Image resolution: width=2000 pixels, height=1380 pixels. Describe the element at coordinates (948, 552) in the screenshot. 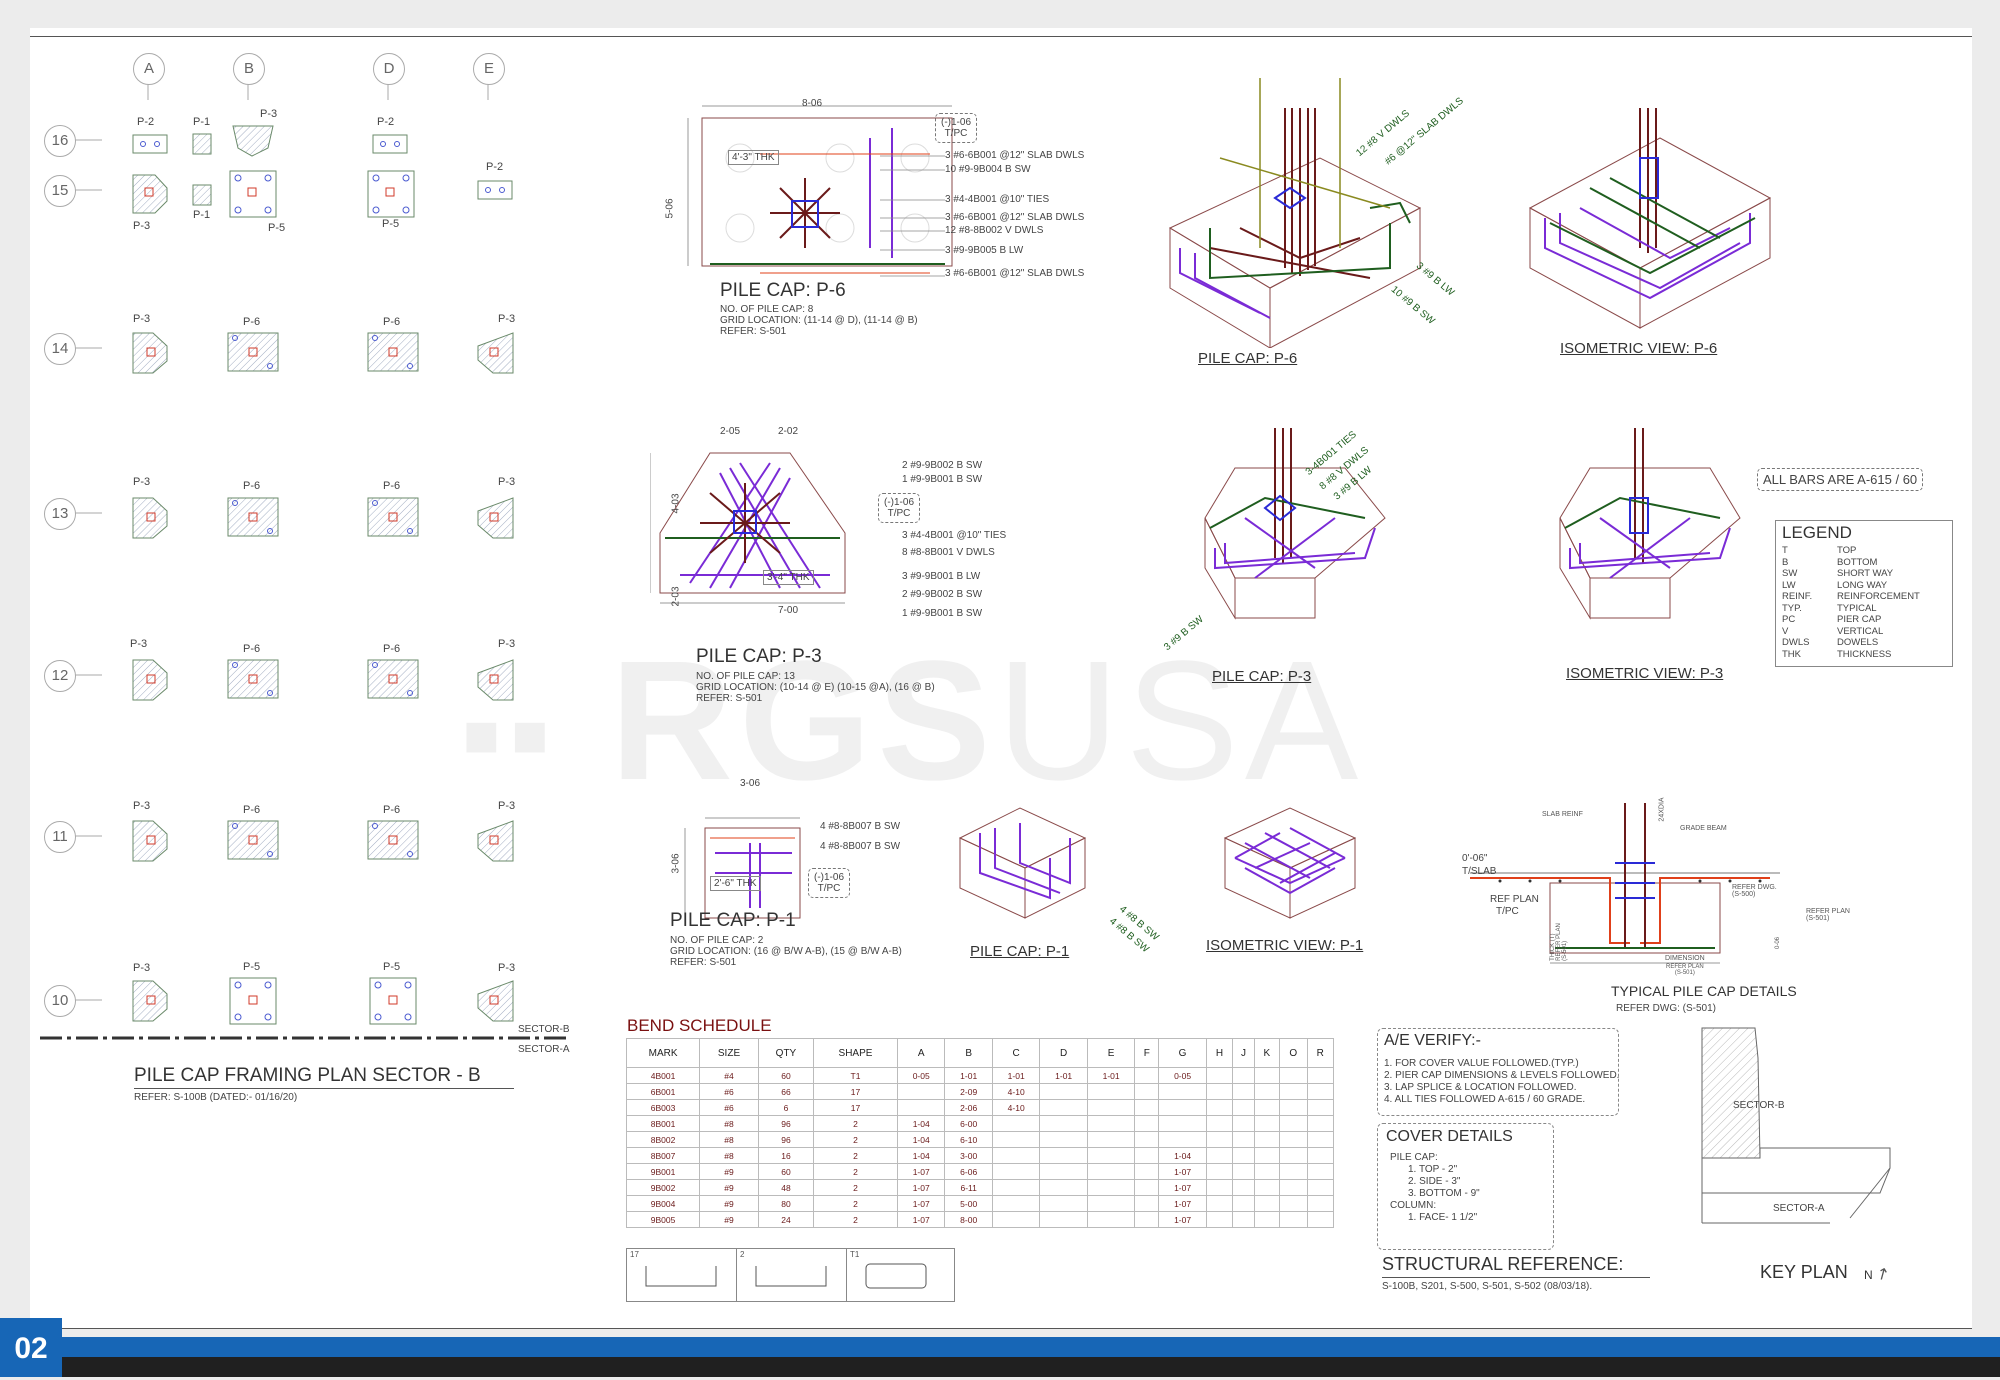

I see `p3-note: 8 #8-8B001 V DWLS` at that location.